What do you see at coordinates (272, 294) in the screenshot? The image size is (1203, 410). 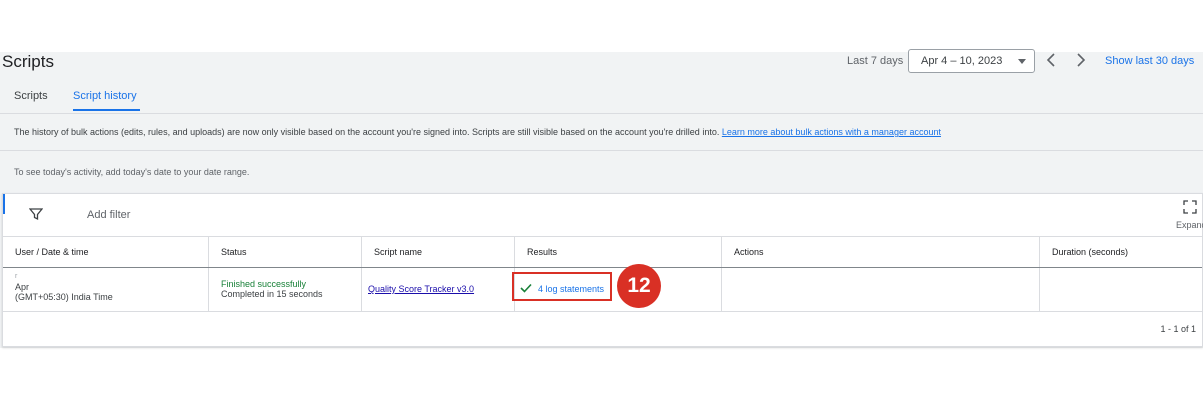 I see `status-detail: Completed in 15 seconds` at bounding box center [272, 294].